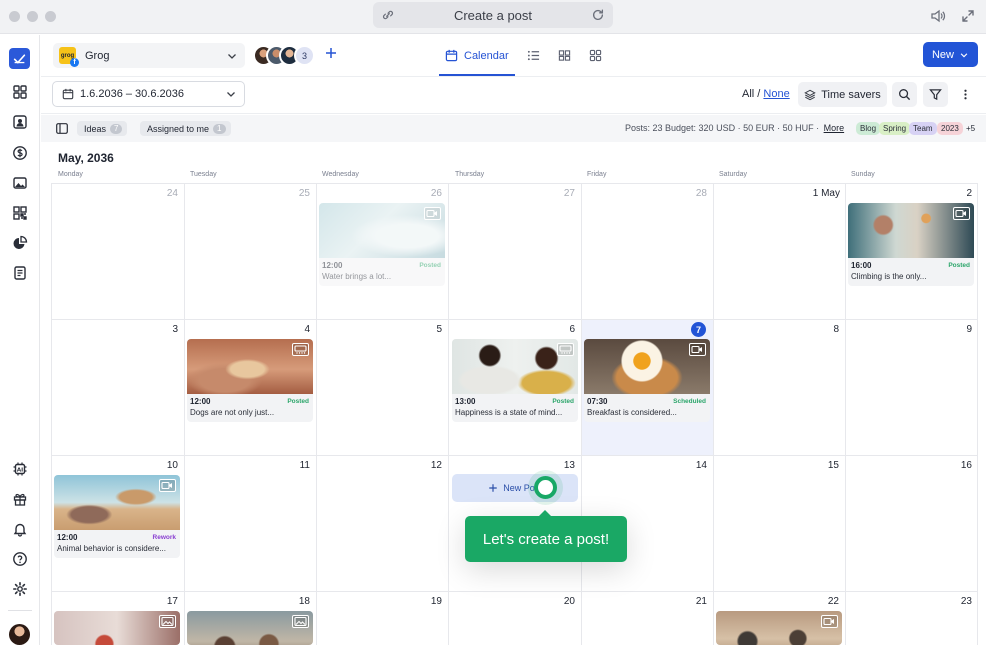  What do you see at coordinates (968, 16) in the screenshot?
I see `fullscreen-icon` at bounding box center [968, 16].